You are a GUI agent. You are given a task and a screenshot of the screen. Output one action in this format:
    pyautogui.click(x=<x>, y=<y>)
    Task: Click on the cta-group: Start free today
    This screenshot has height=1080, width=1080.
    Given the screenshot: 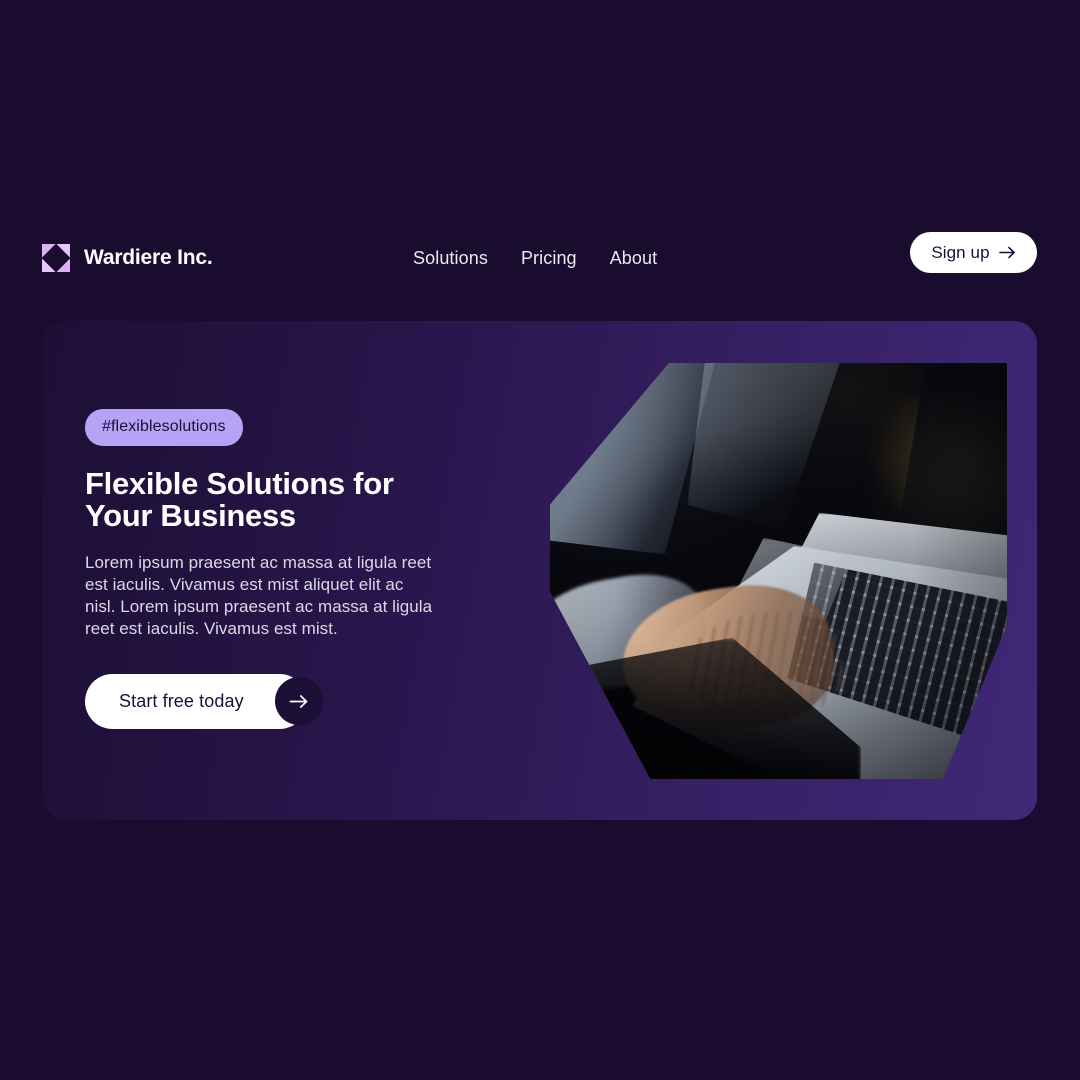 What is the action you would take?
    pyautogui.click(x=204, y=702)
    